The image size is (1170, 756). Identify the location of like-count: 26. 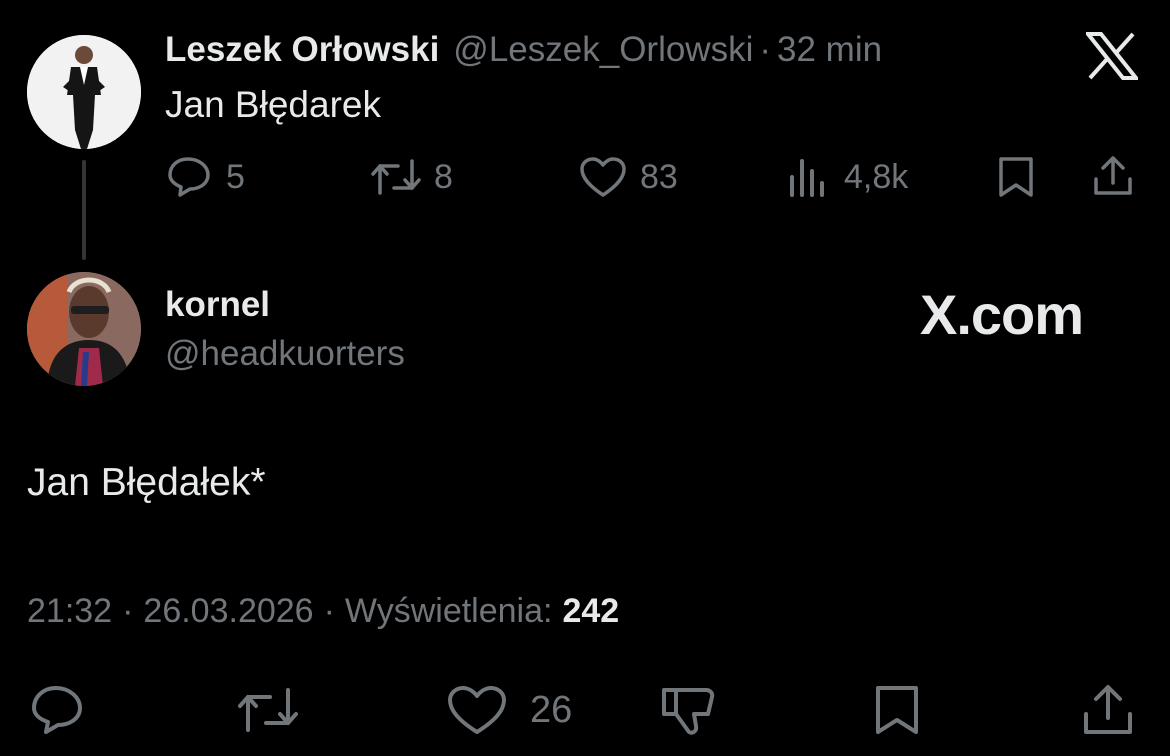
(551, 709).